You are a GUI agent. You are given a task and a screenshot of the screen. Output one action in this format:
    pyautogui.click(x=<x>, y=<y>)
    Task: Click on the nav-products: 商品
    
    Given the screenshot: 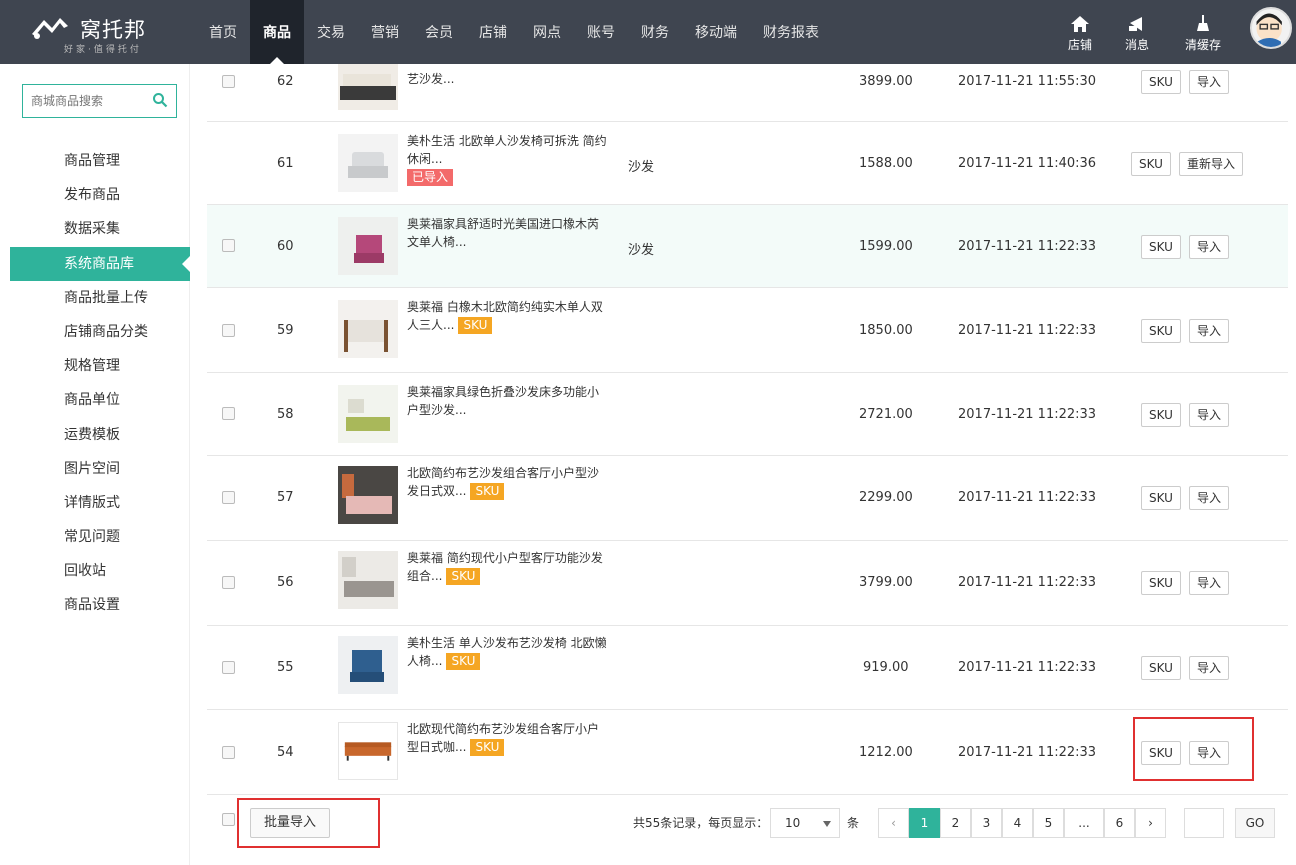 What is the action you would take?
    pyautogui.click(x=277, y=32)
    